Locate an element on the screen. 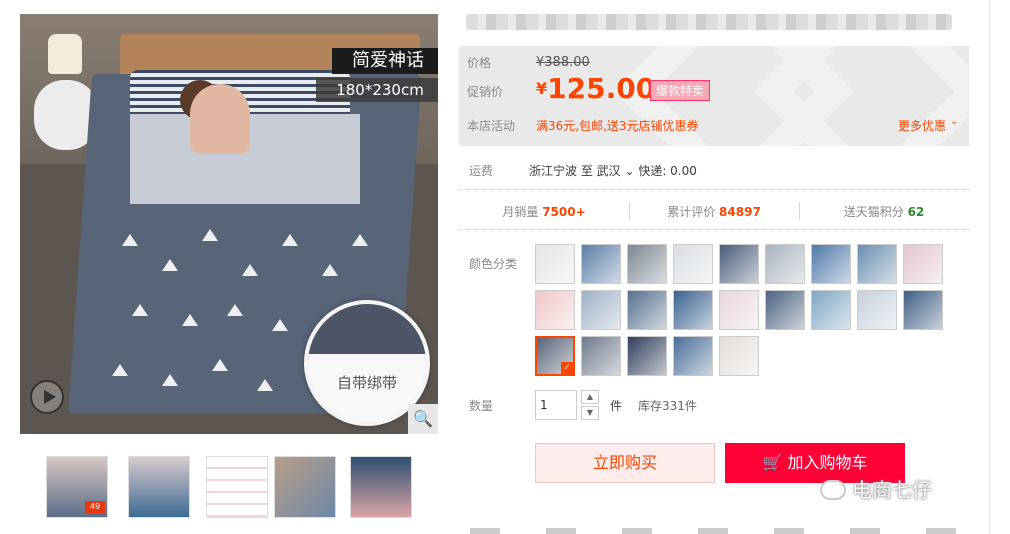 The height and width of the screenshot is (534, 1010). quantity-decrease-icon: ▼ is located at coordinates (590, 413).